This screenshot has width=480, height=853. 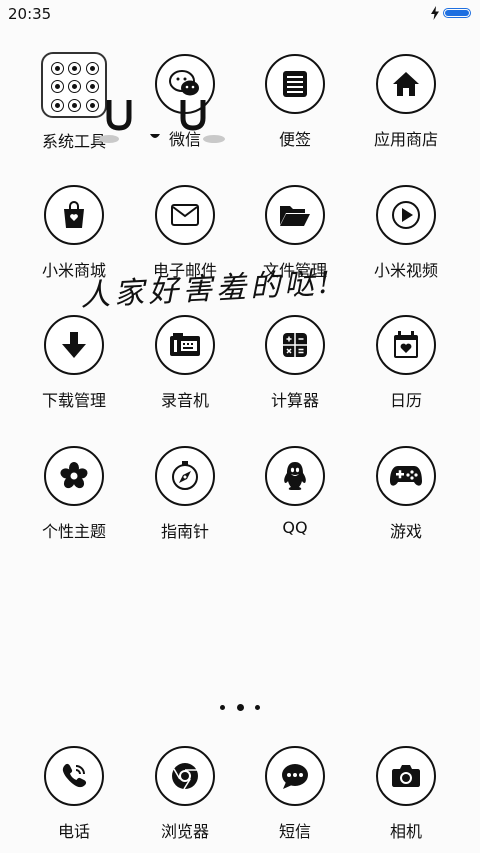 What do you see at coordinates (185, 84) in the screenshot?
I see `wechat-icon` at bounding box center [185, 84].